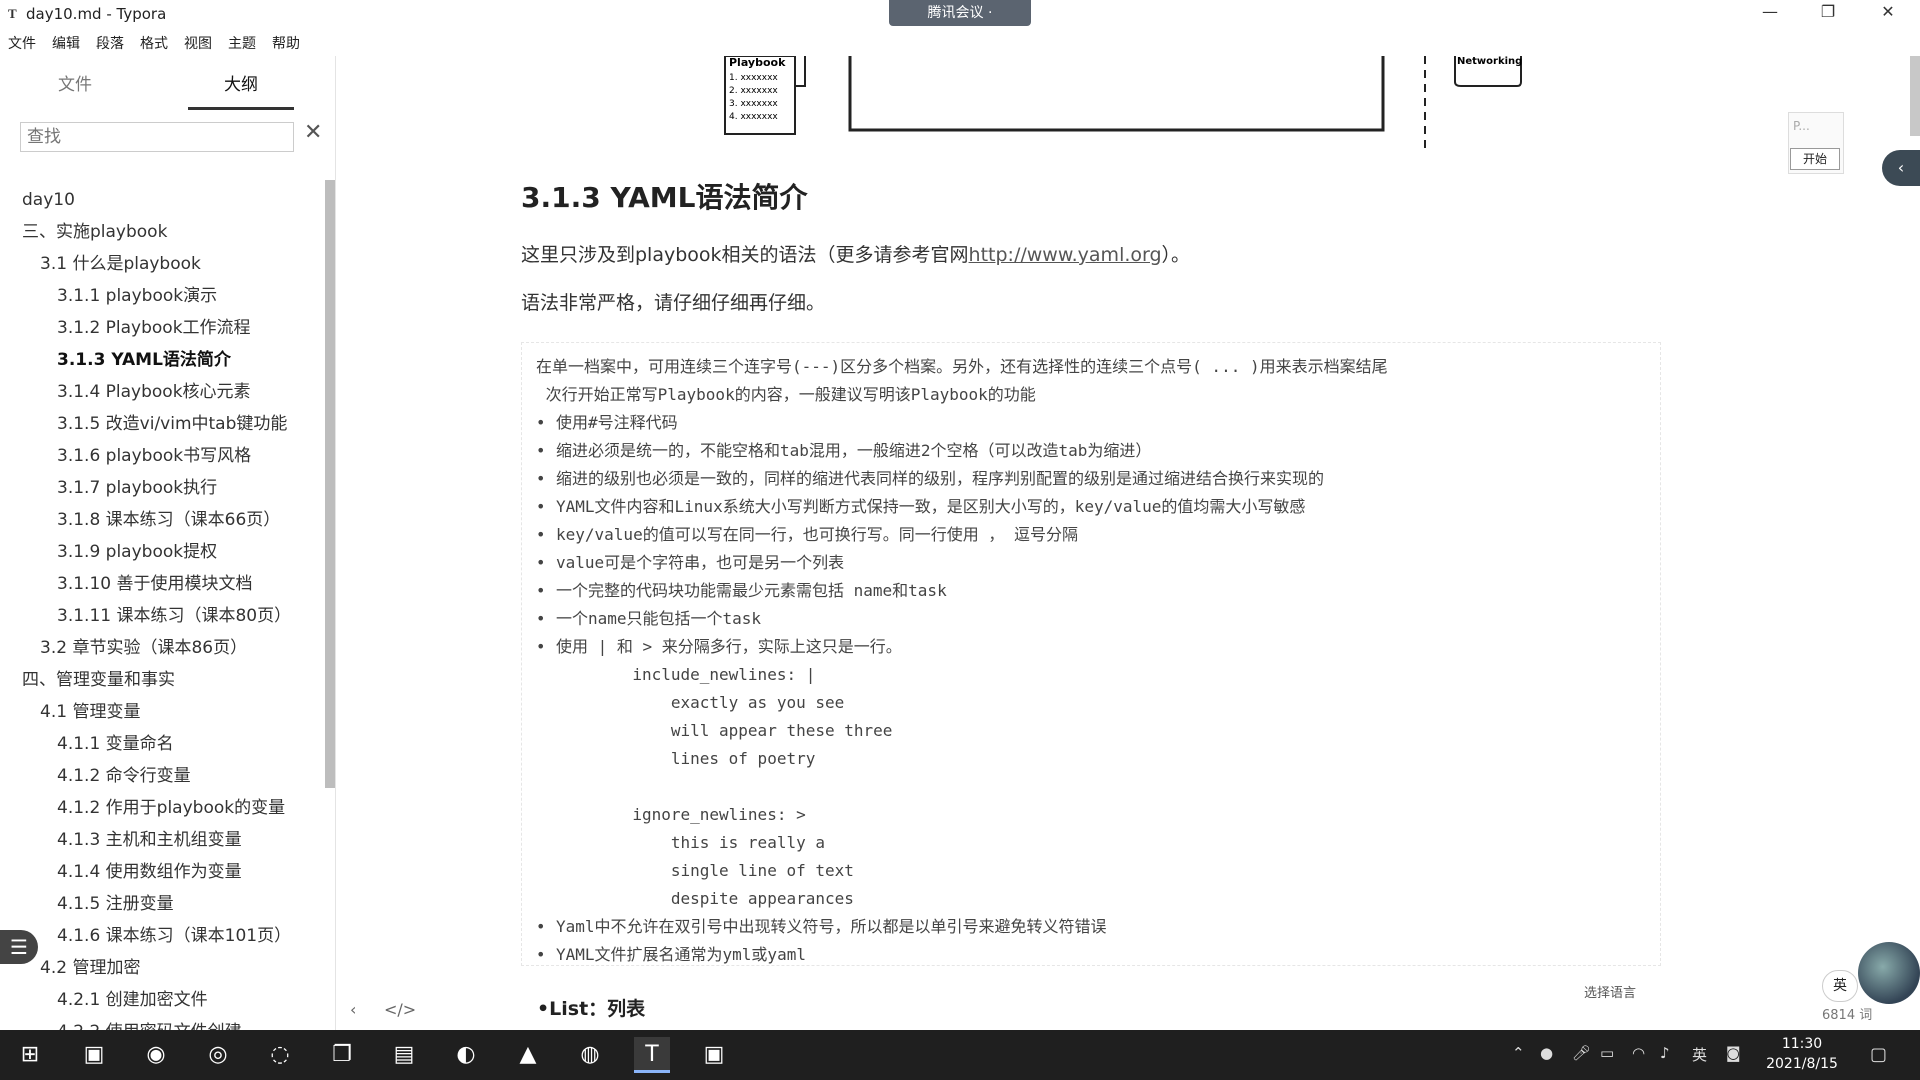 Image resolution: width=1920 pixels, height=1080 pixels. What do you see at coordinates (1699, 1054) in the screenshot?
I see `tray-input-language: 英` at bounding box center [1699, 1054].